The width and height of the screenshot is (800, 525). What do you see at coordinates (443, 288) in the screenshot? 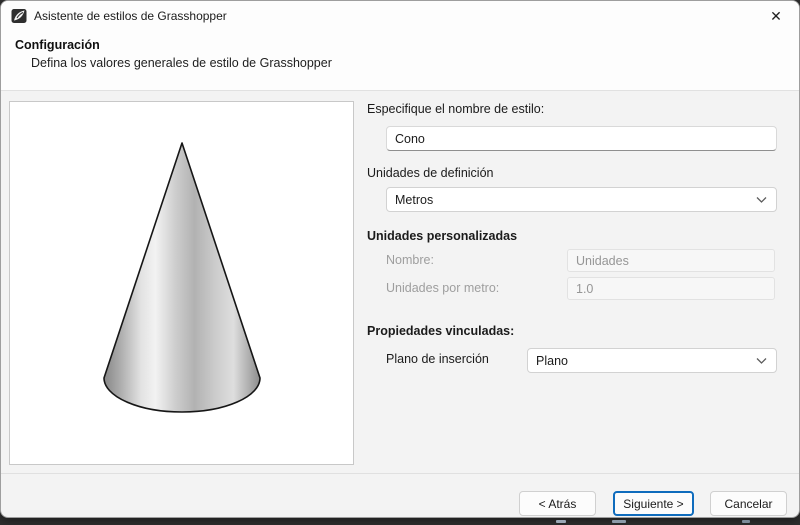
I see `units-per-meter-label: Unidades por metro:` at bounding box center [443, 288].